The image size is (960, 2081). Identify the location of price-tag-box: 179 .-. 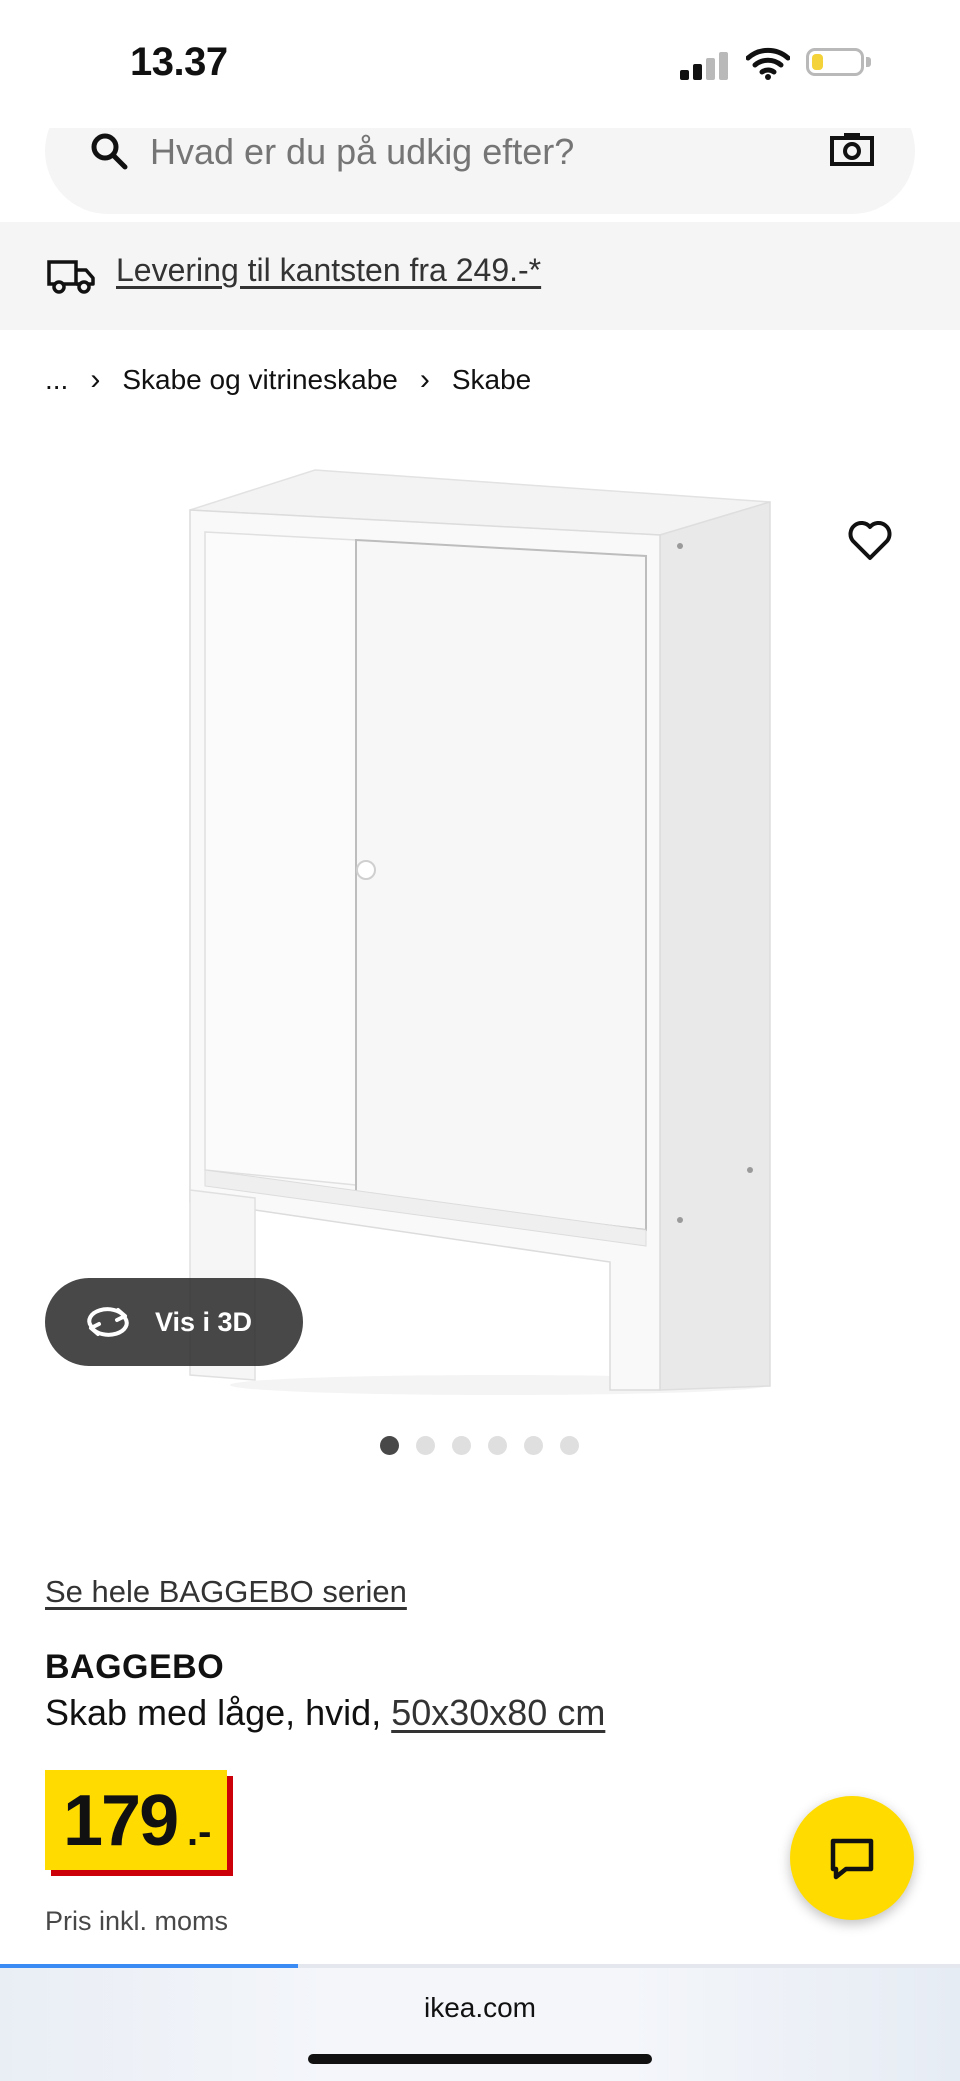
(136, 1820).